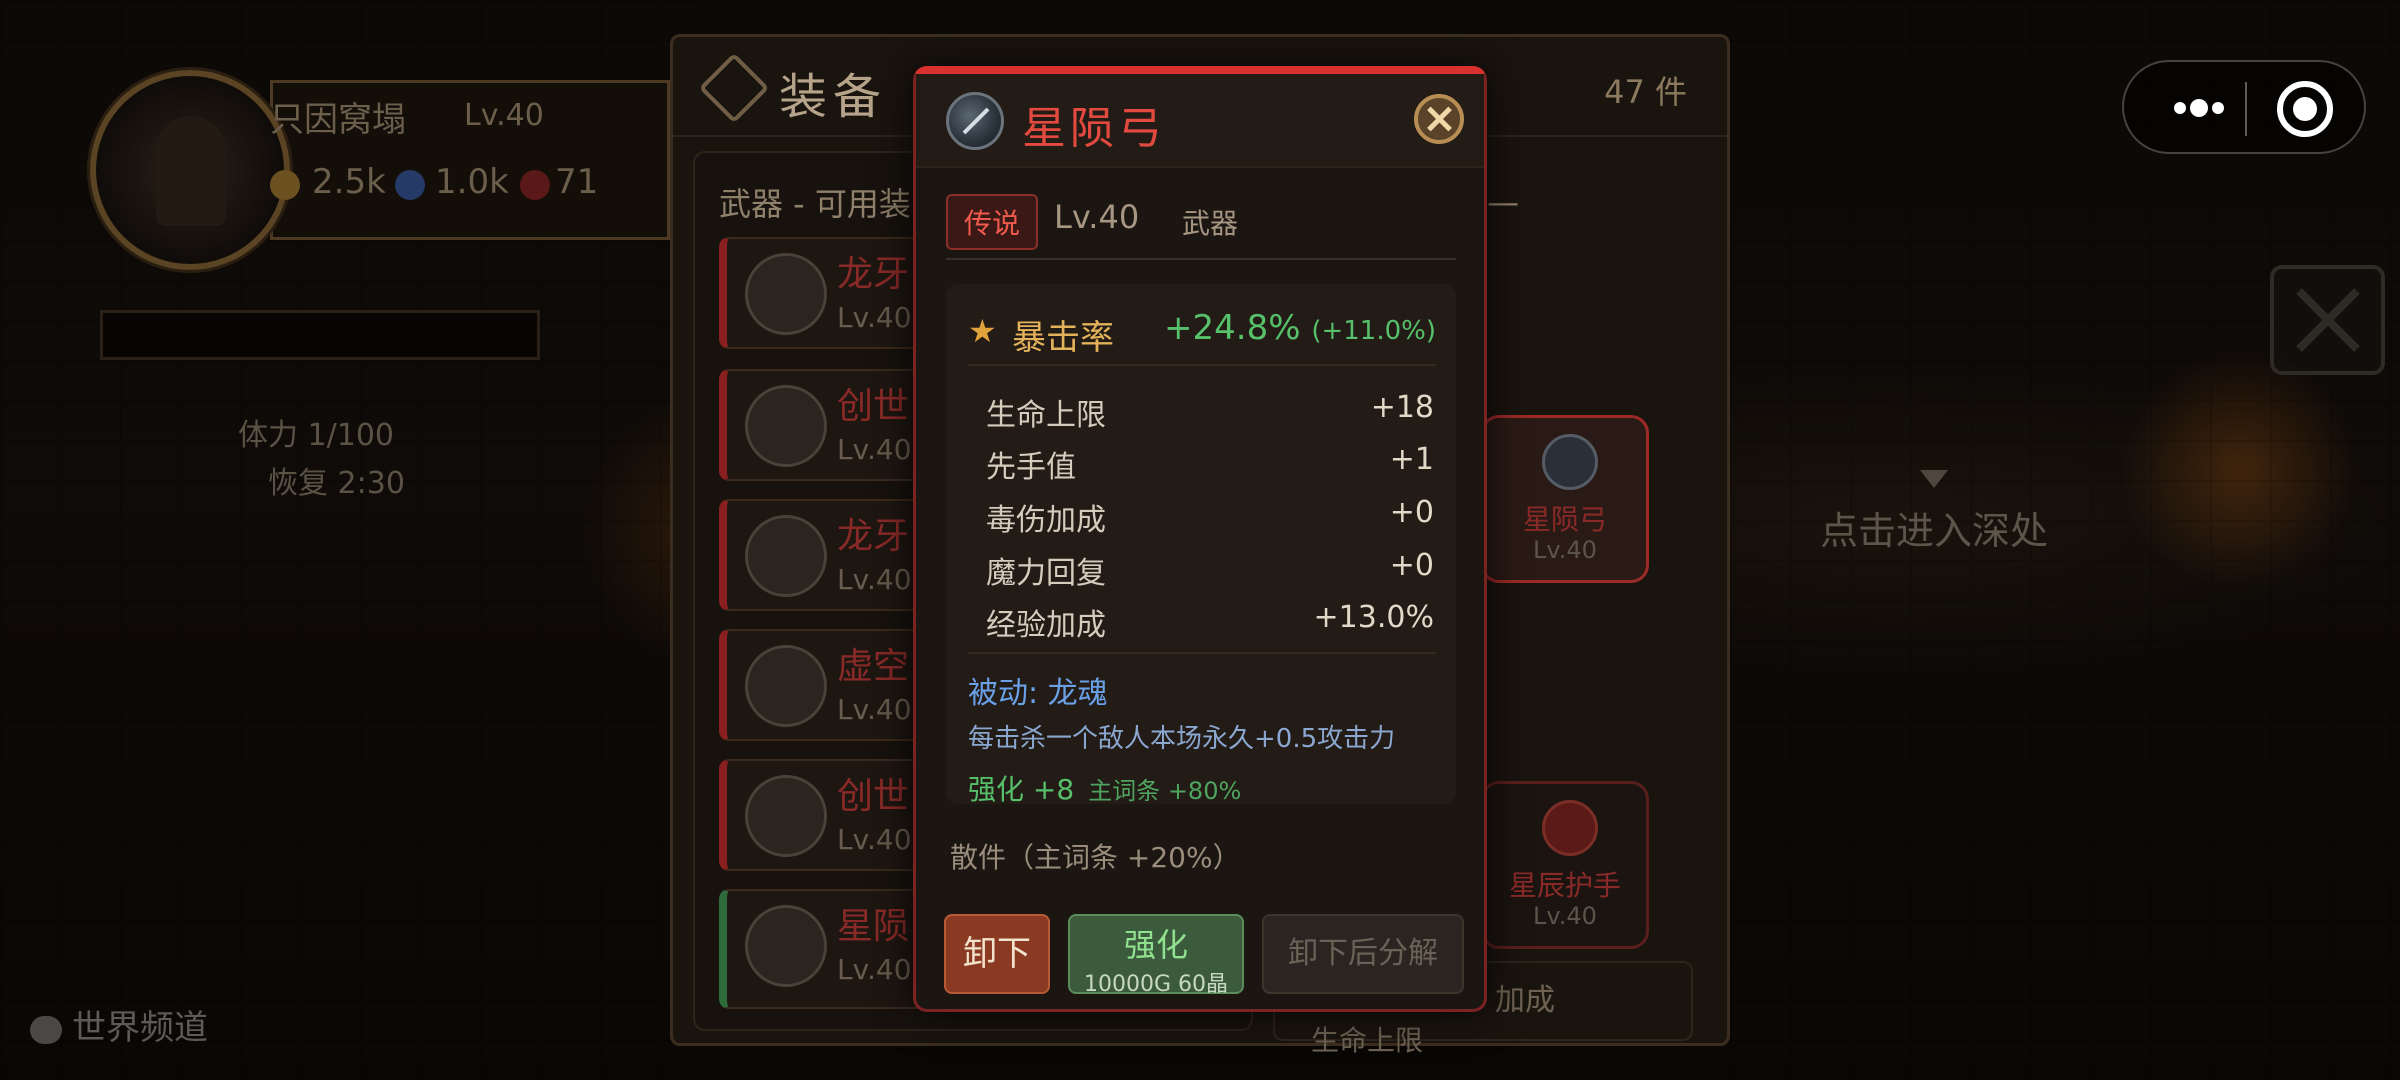 The image size is (2400, 1080). What do you see at coordinates (1210, 416) in the screenshot?
I see `sub-stat: 生命上限 +18` at bounding box center [1210, 416].